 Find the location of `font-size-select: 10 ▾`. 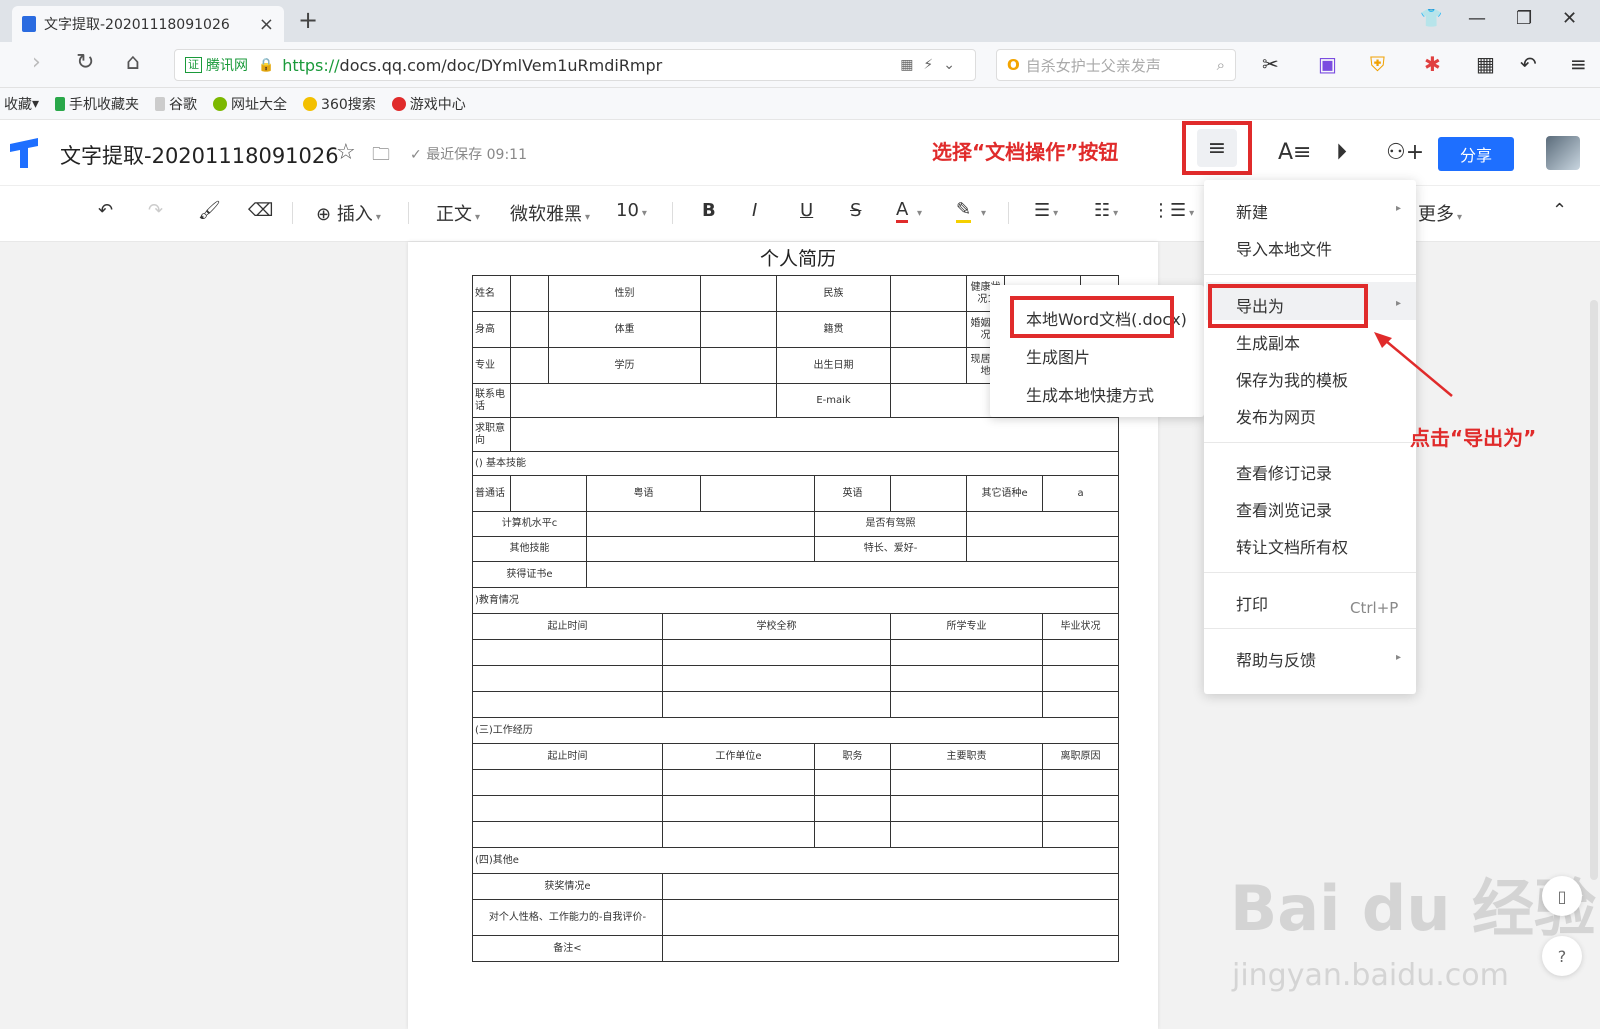

font-size-select: 10 ▾ is located at coordinates (631, 210).